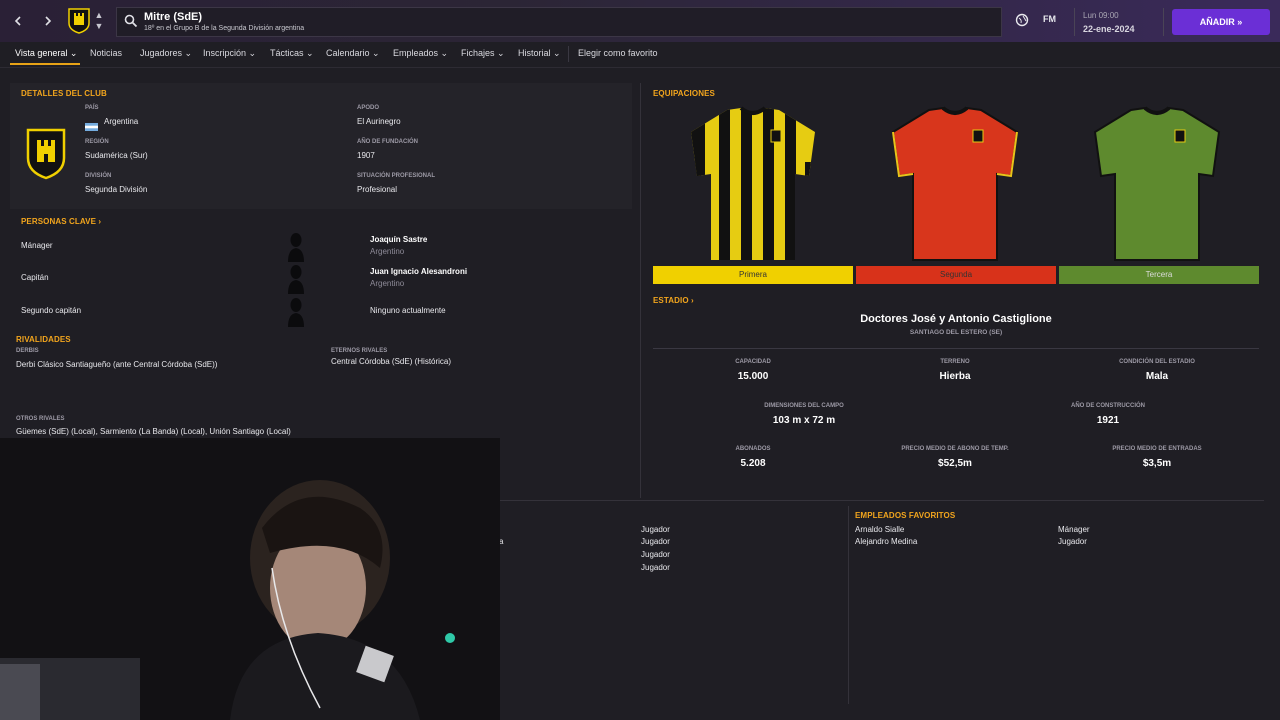 This screenshot has width=1280, height=720. What do you see at coordinates (1119, 22) in the screenshot?
I see `date-display: Lun 09:00 22-ene-2024` at bounding box center [1119, 22].